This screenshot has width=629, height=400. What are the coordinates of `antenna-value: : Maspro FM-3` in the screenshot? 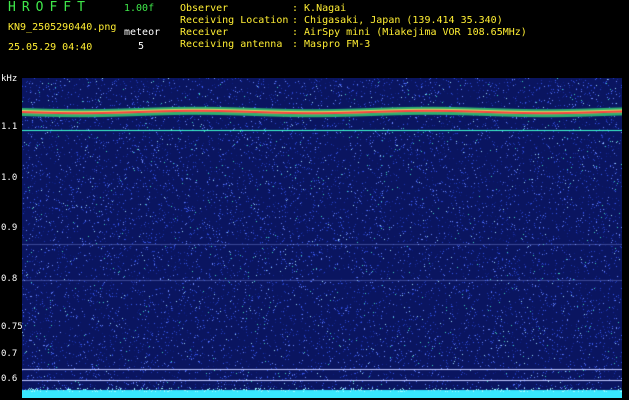 It's located at (331, 44).